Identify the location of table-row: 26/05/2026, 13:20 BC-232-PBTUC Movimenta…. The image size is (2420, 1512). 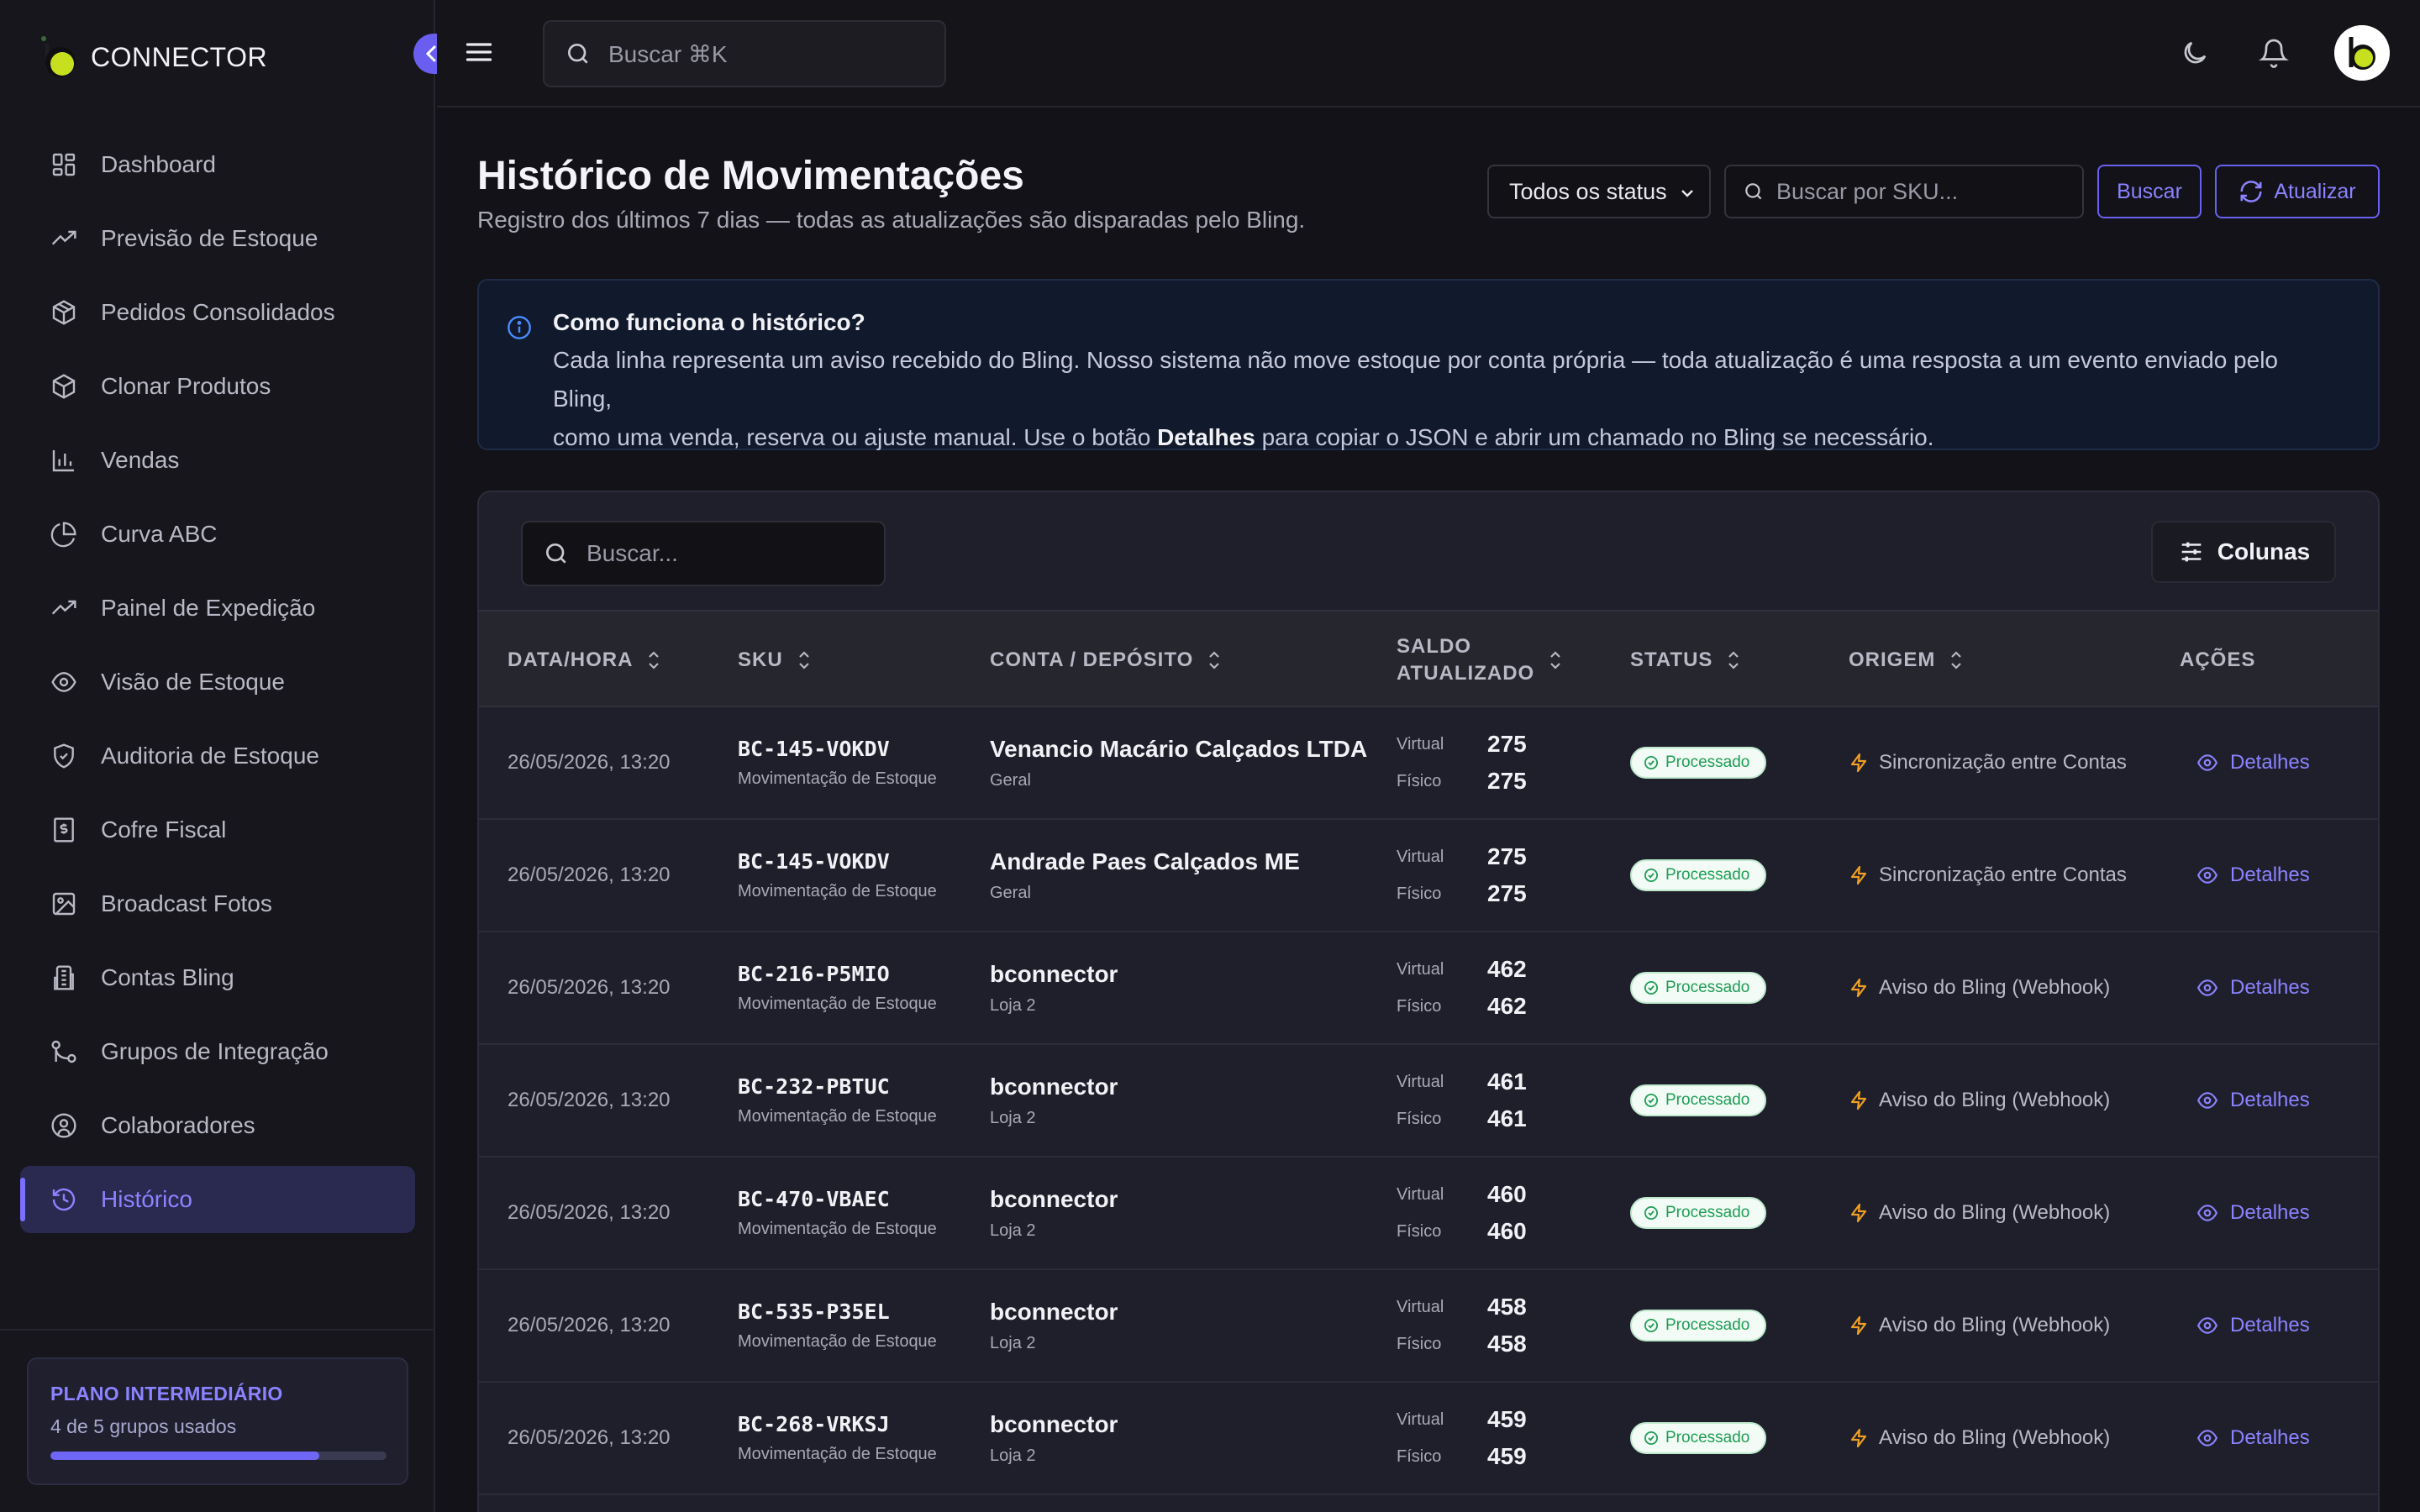
(1428, 1101).